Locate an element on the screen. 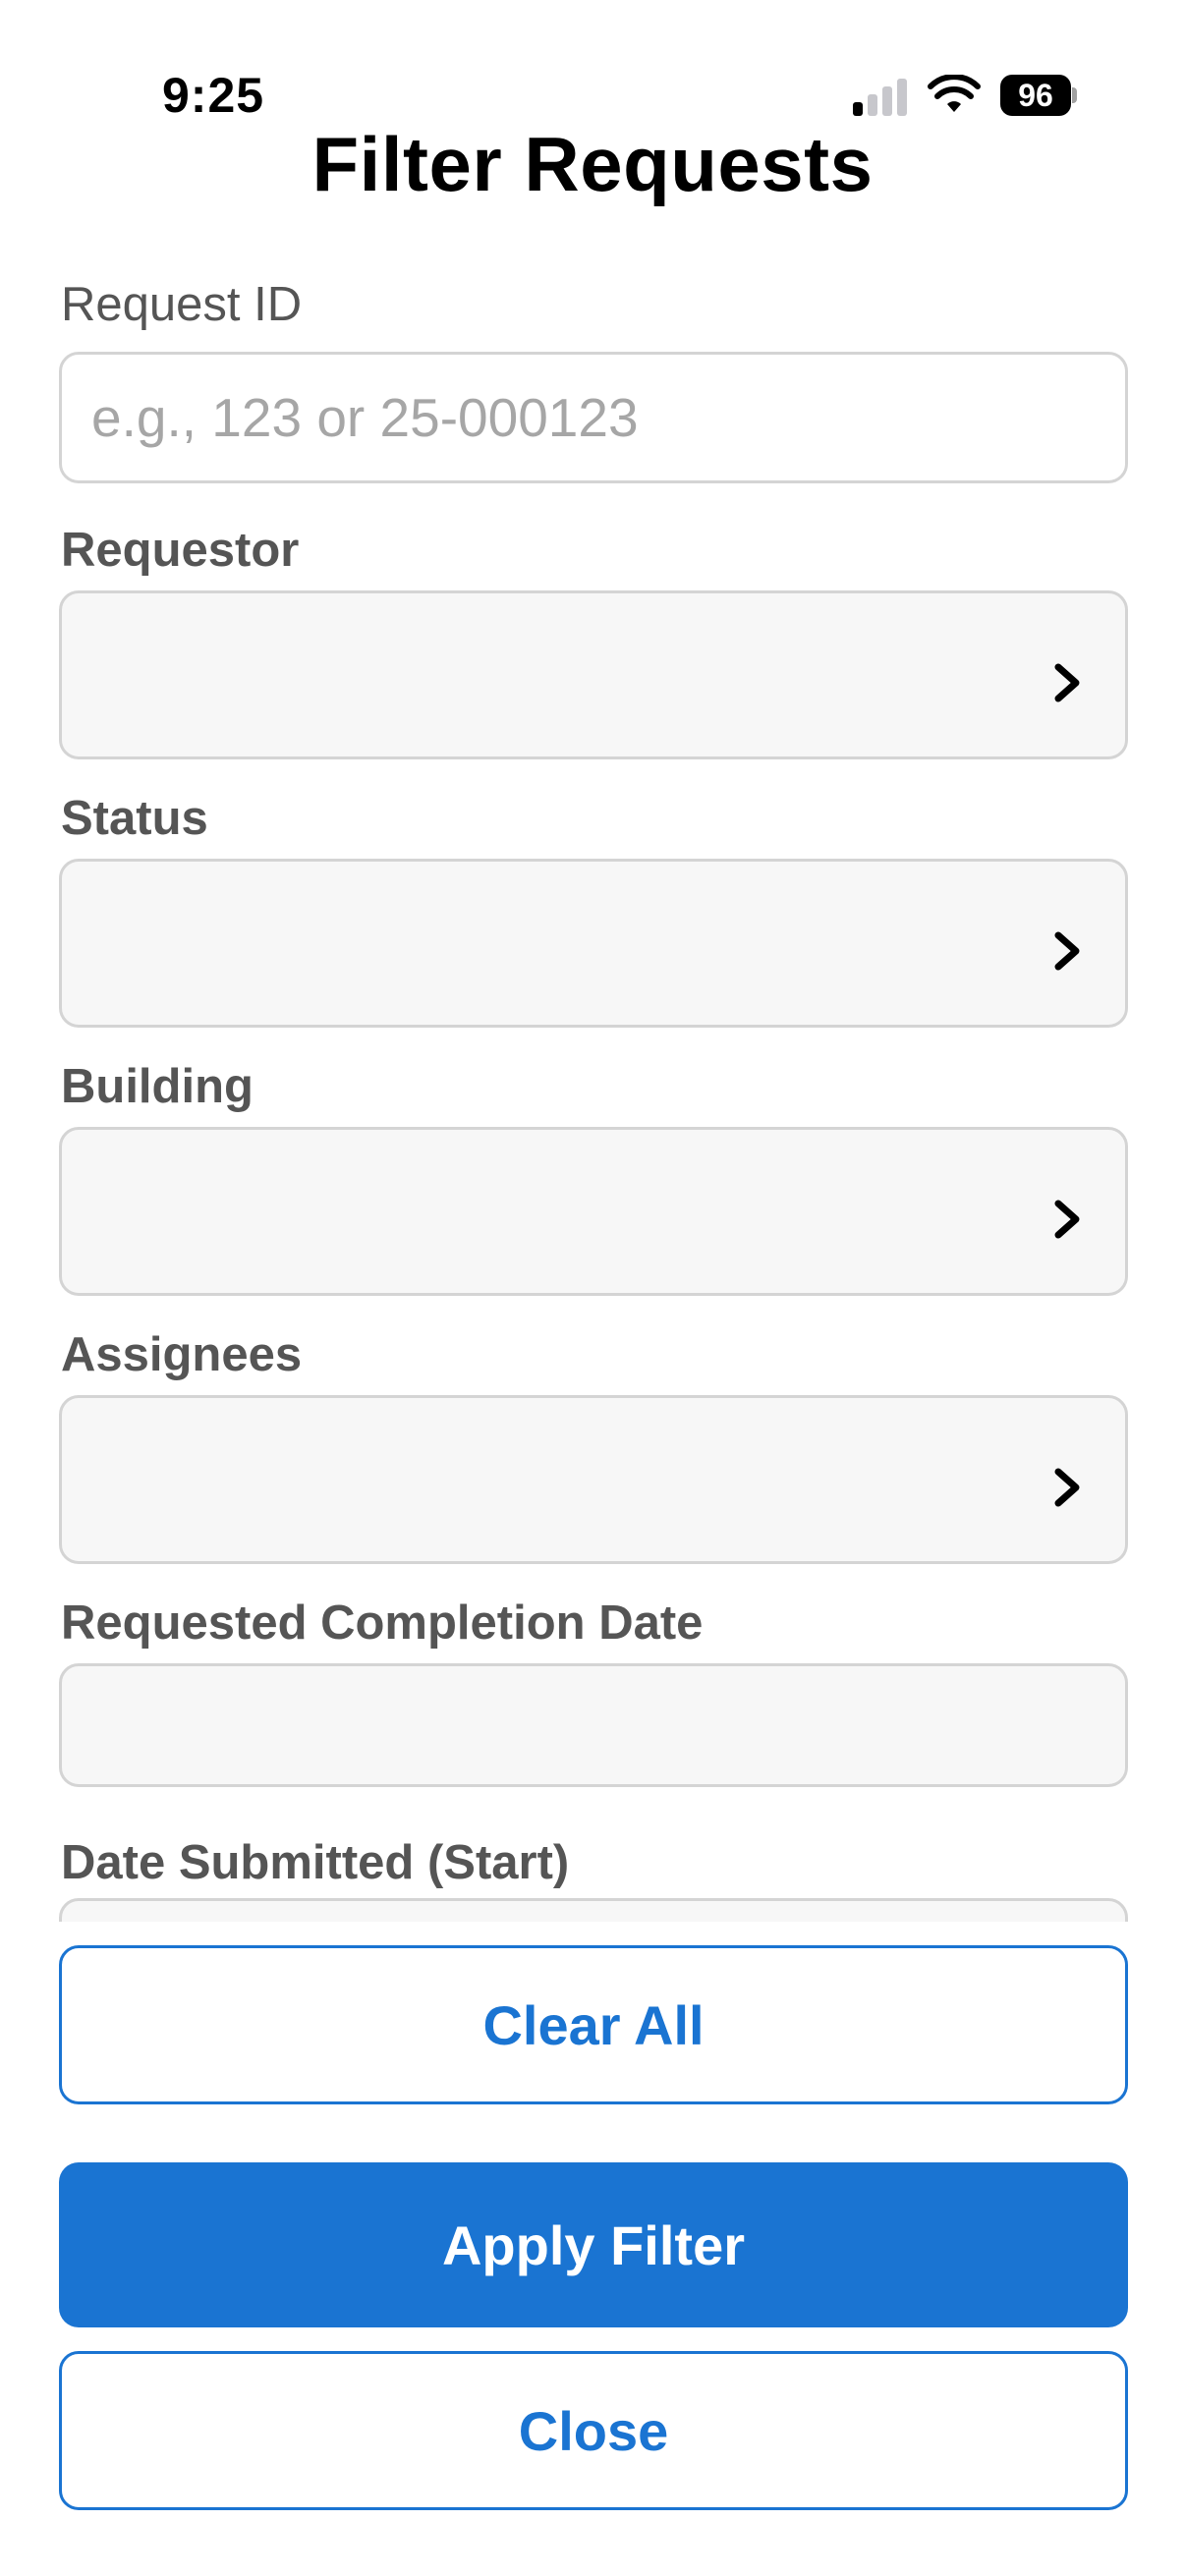  battery-icon: 96 is located at coordinates (1038, 95).